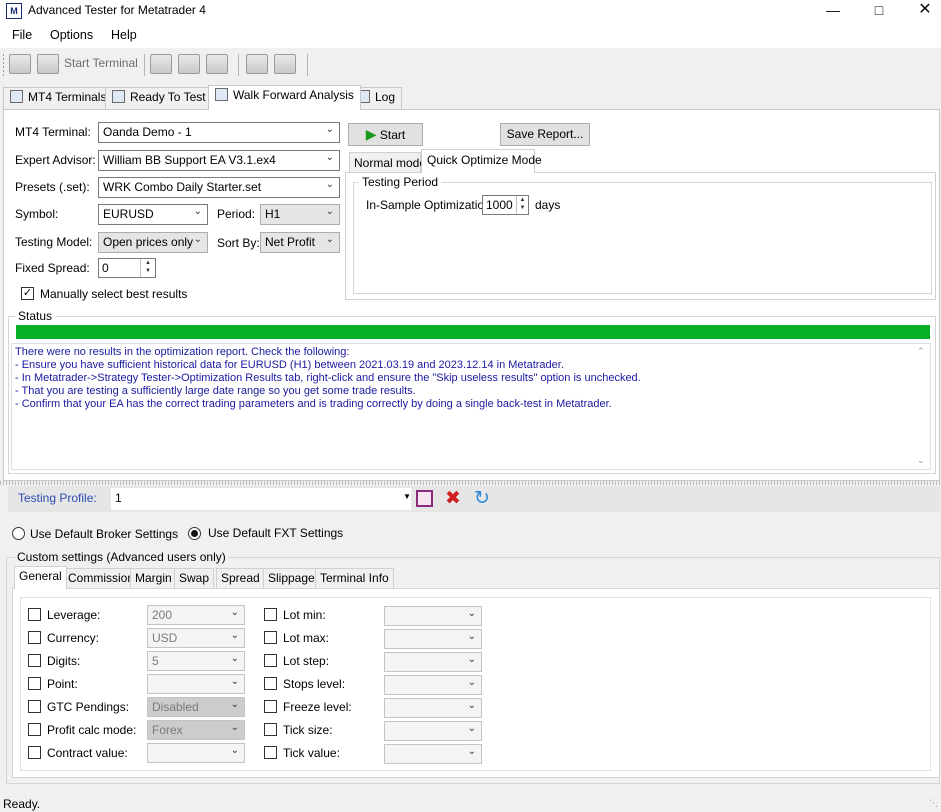 The image size is (941, 812). I want to click on contract-value-checkbox, so click(34, 752).